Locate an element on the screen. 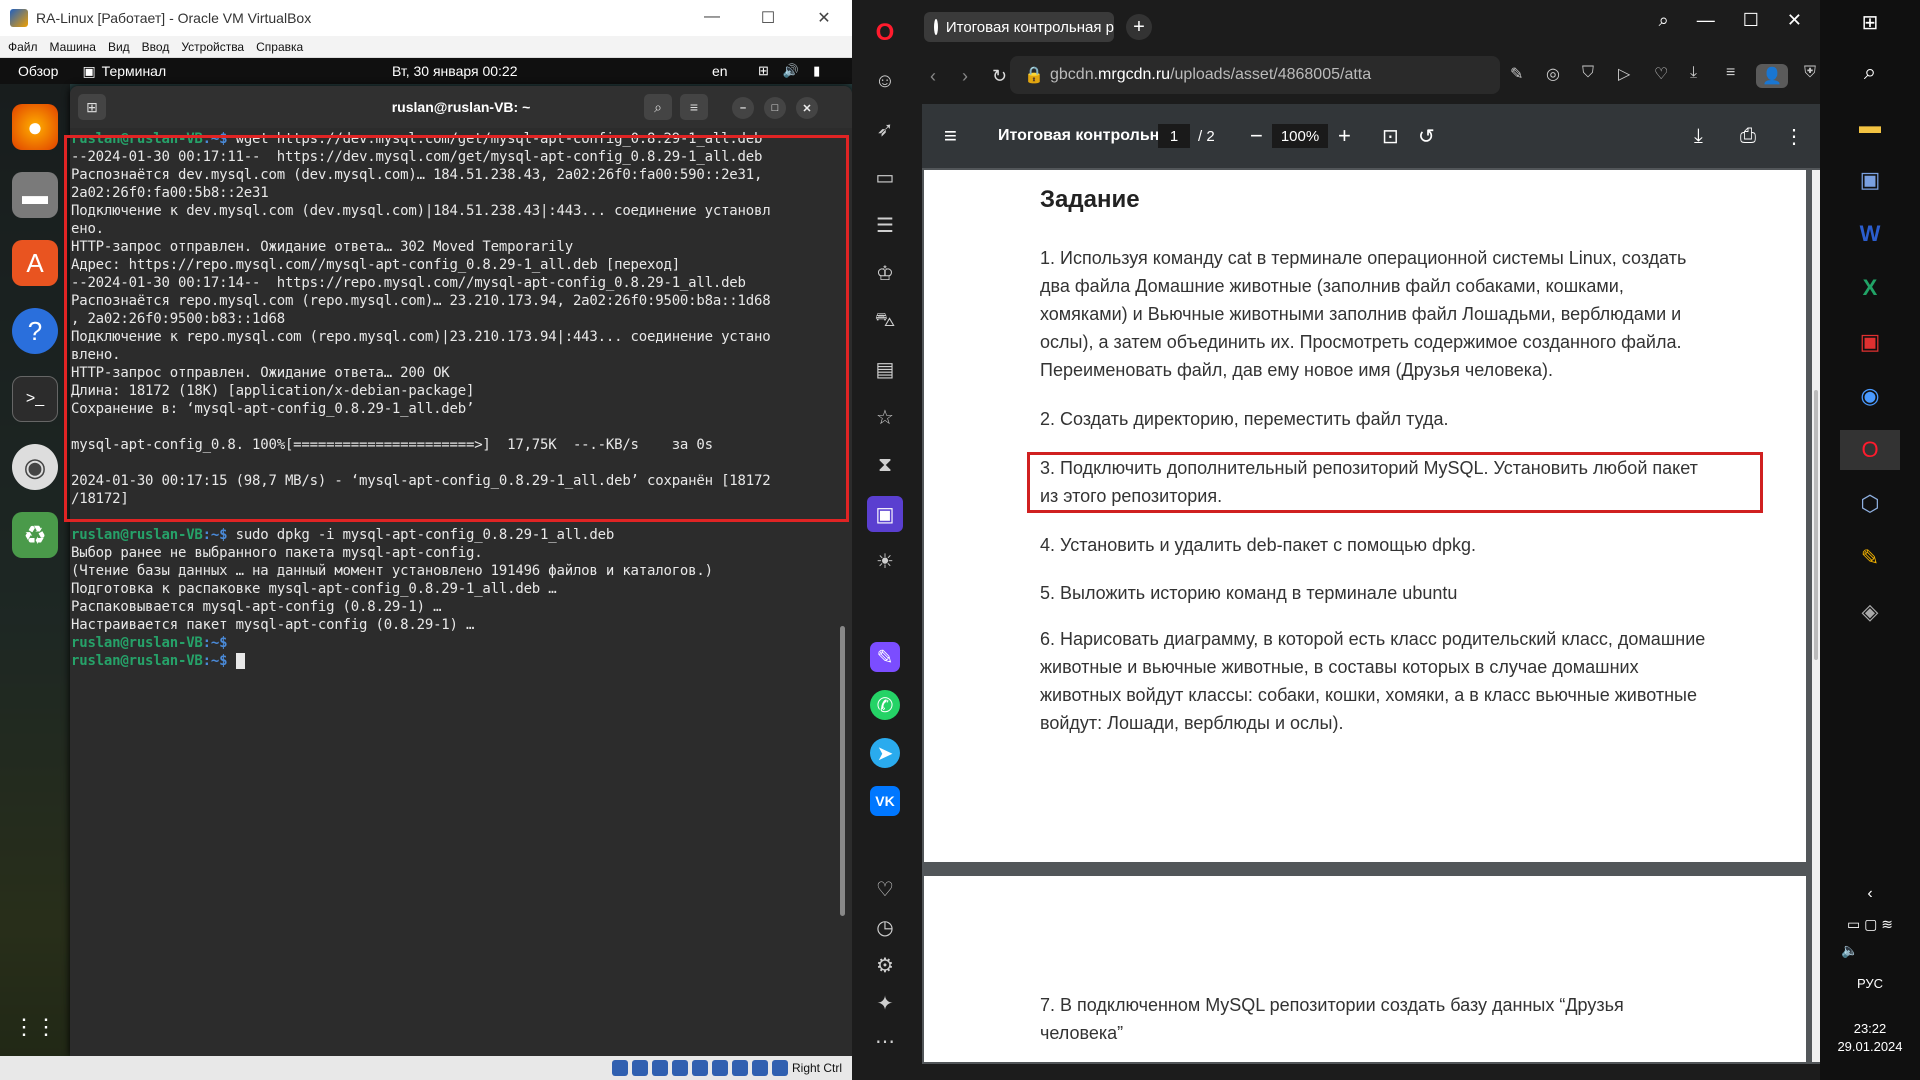 The image size is (1920, 1080). send-icon: ▷ is located at coordinates (1624, 74).